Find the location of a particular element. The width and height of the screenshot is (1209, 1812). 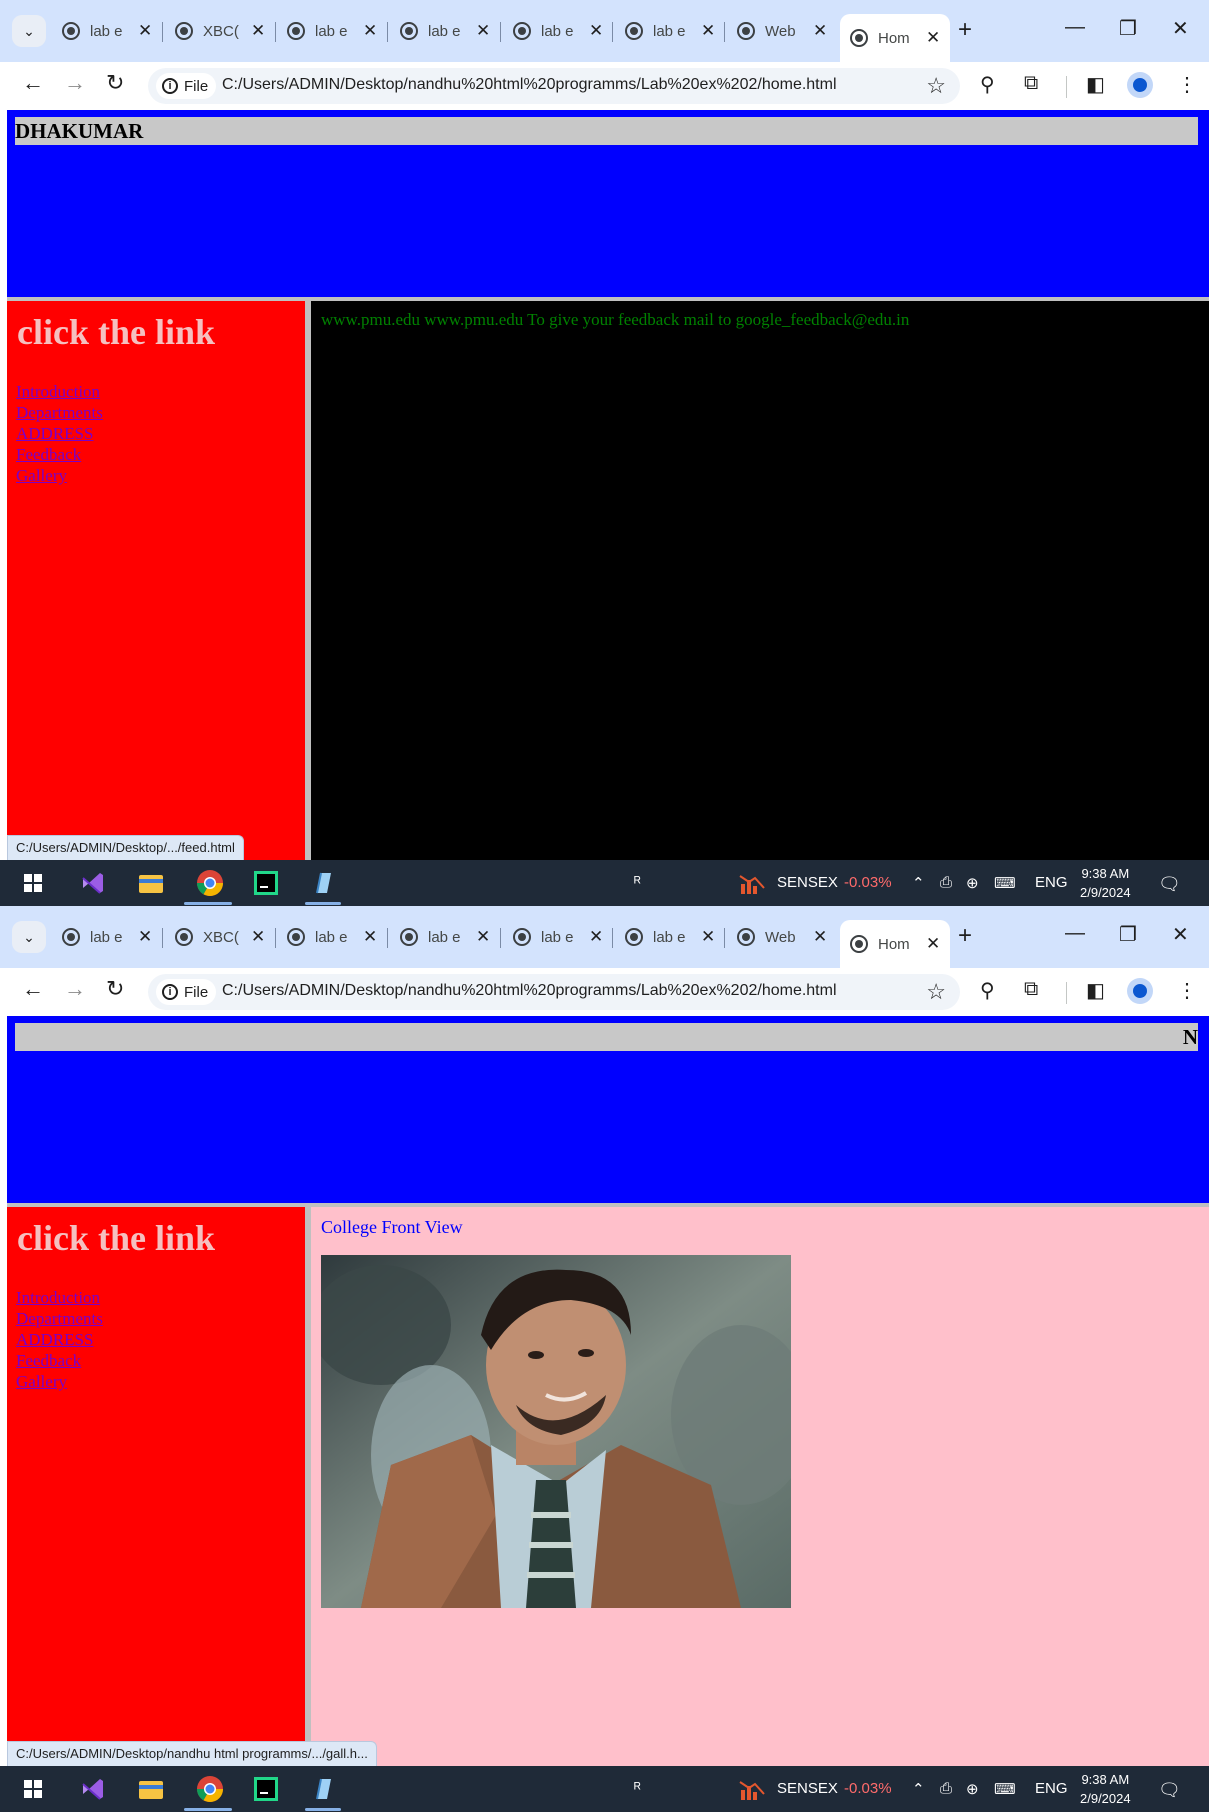

clock: 9:38 AM 2/9/2024 is located at coordinates (1105, 883).